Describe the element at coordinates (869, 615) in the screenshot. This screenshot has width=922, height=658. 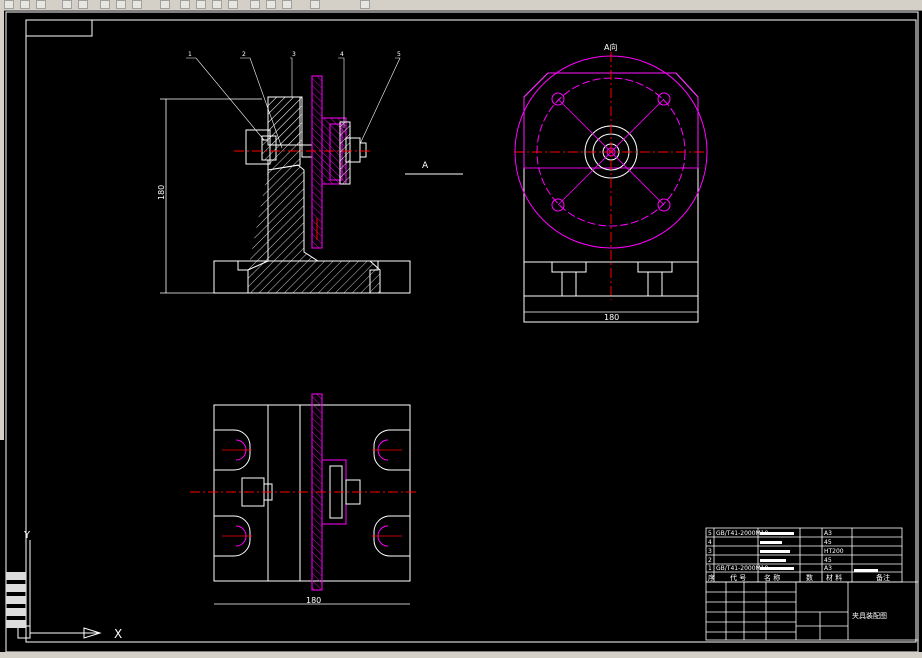
I see `drawing-name: 夹具装配图` at that location.